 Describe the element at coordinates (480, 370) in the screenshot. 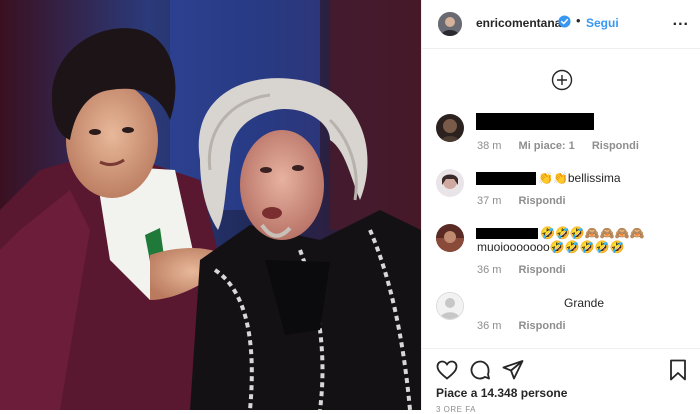

I see `comment-icon` at that location.